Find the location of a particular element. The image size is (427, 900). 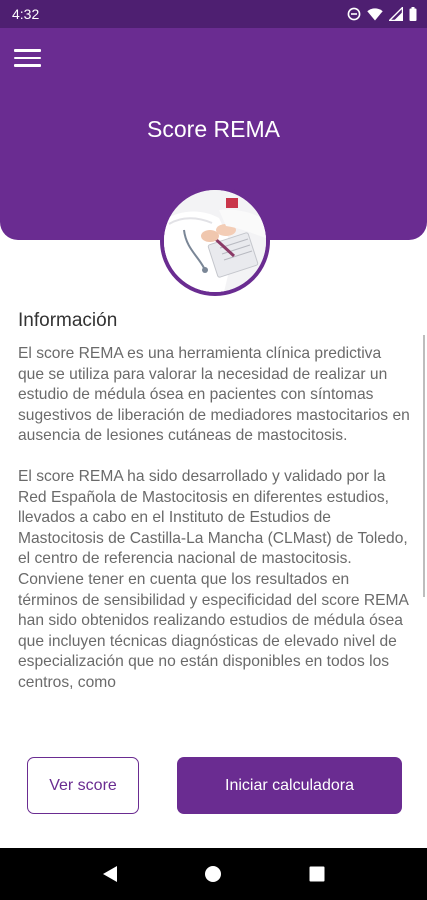

scrollbar is located at coordinates (424, 466).